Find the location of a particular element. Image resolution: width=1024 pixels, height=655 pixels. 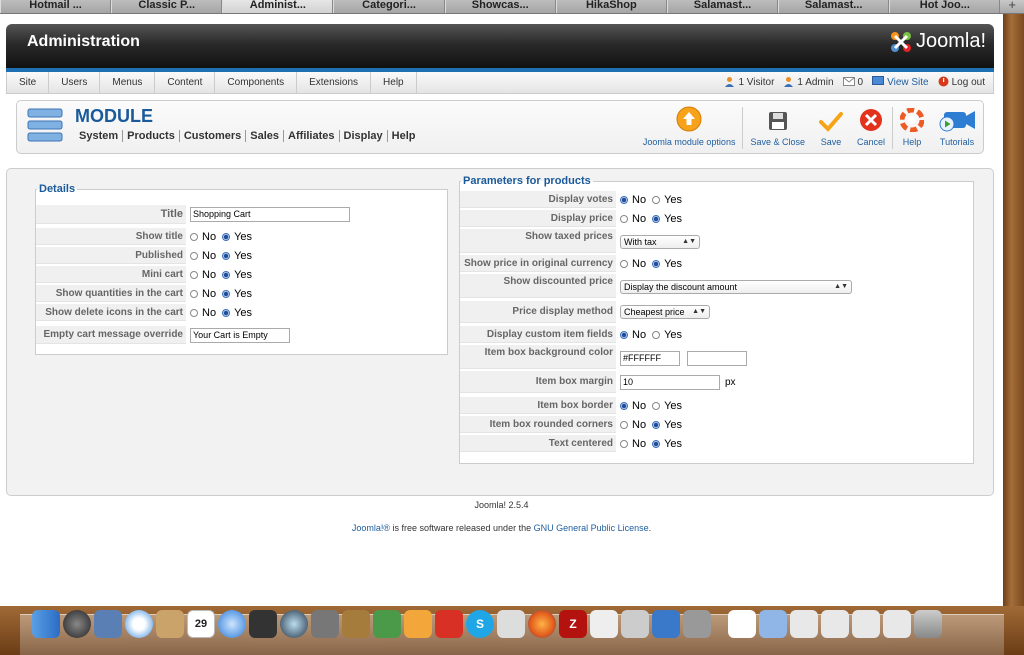

tutorials-button: Tutorials is located at coordinates (957, 128).